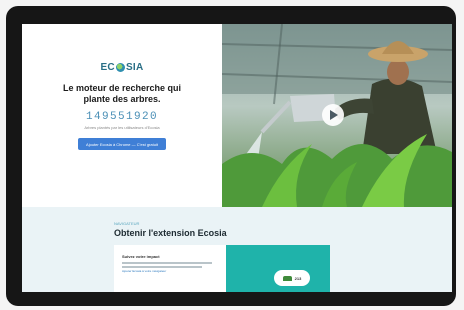 The image size is (464, 310). I want to click on section-kicker: NAVIGATEUR, so click(127, 223).